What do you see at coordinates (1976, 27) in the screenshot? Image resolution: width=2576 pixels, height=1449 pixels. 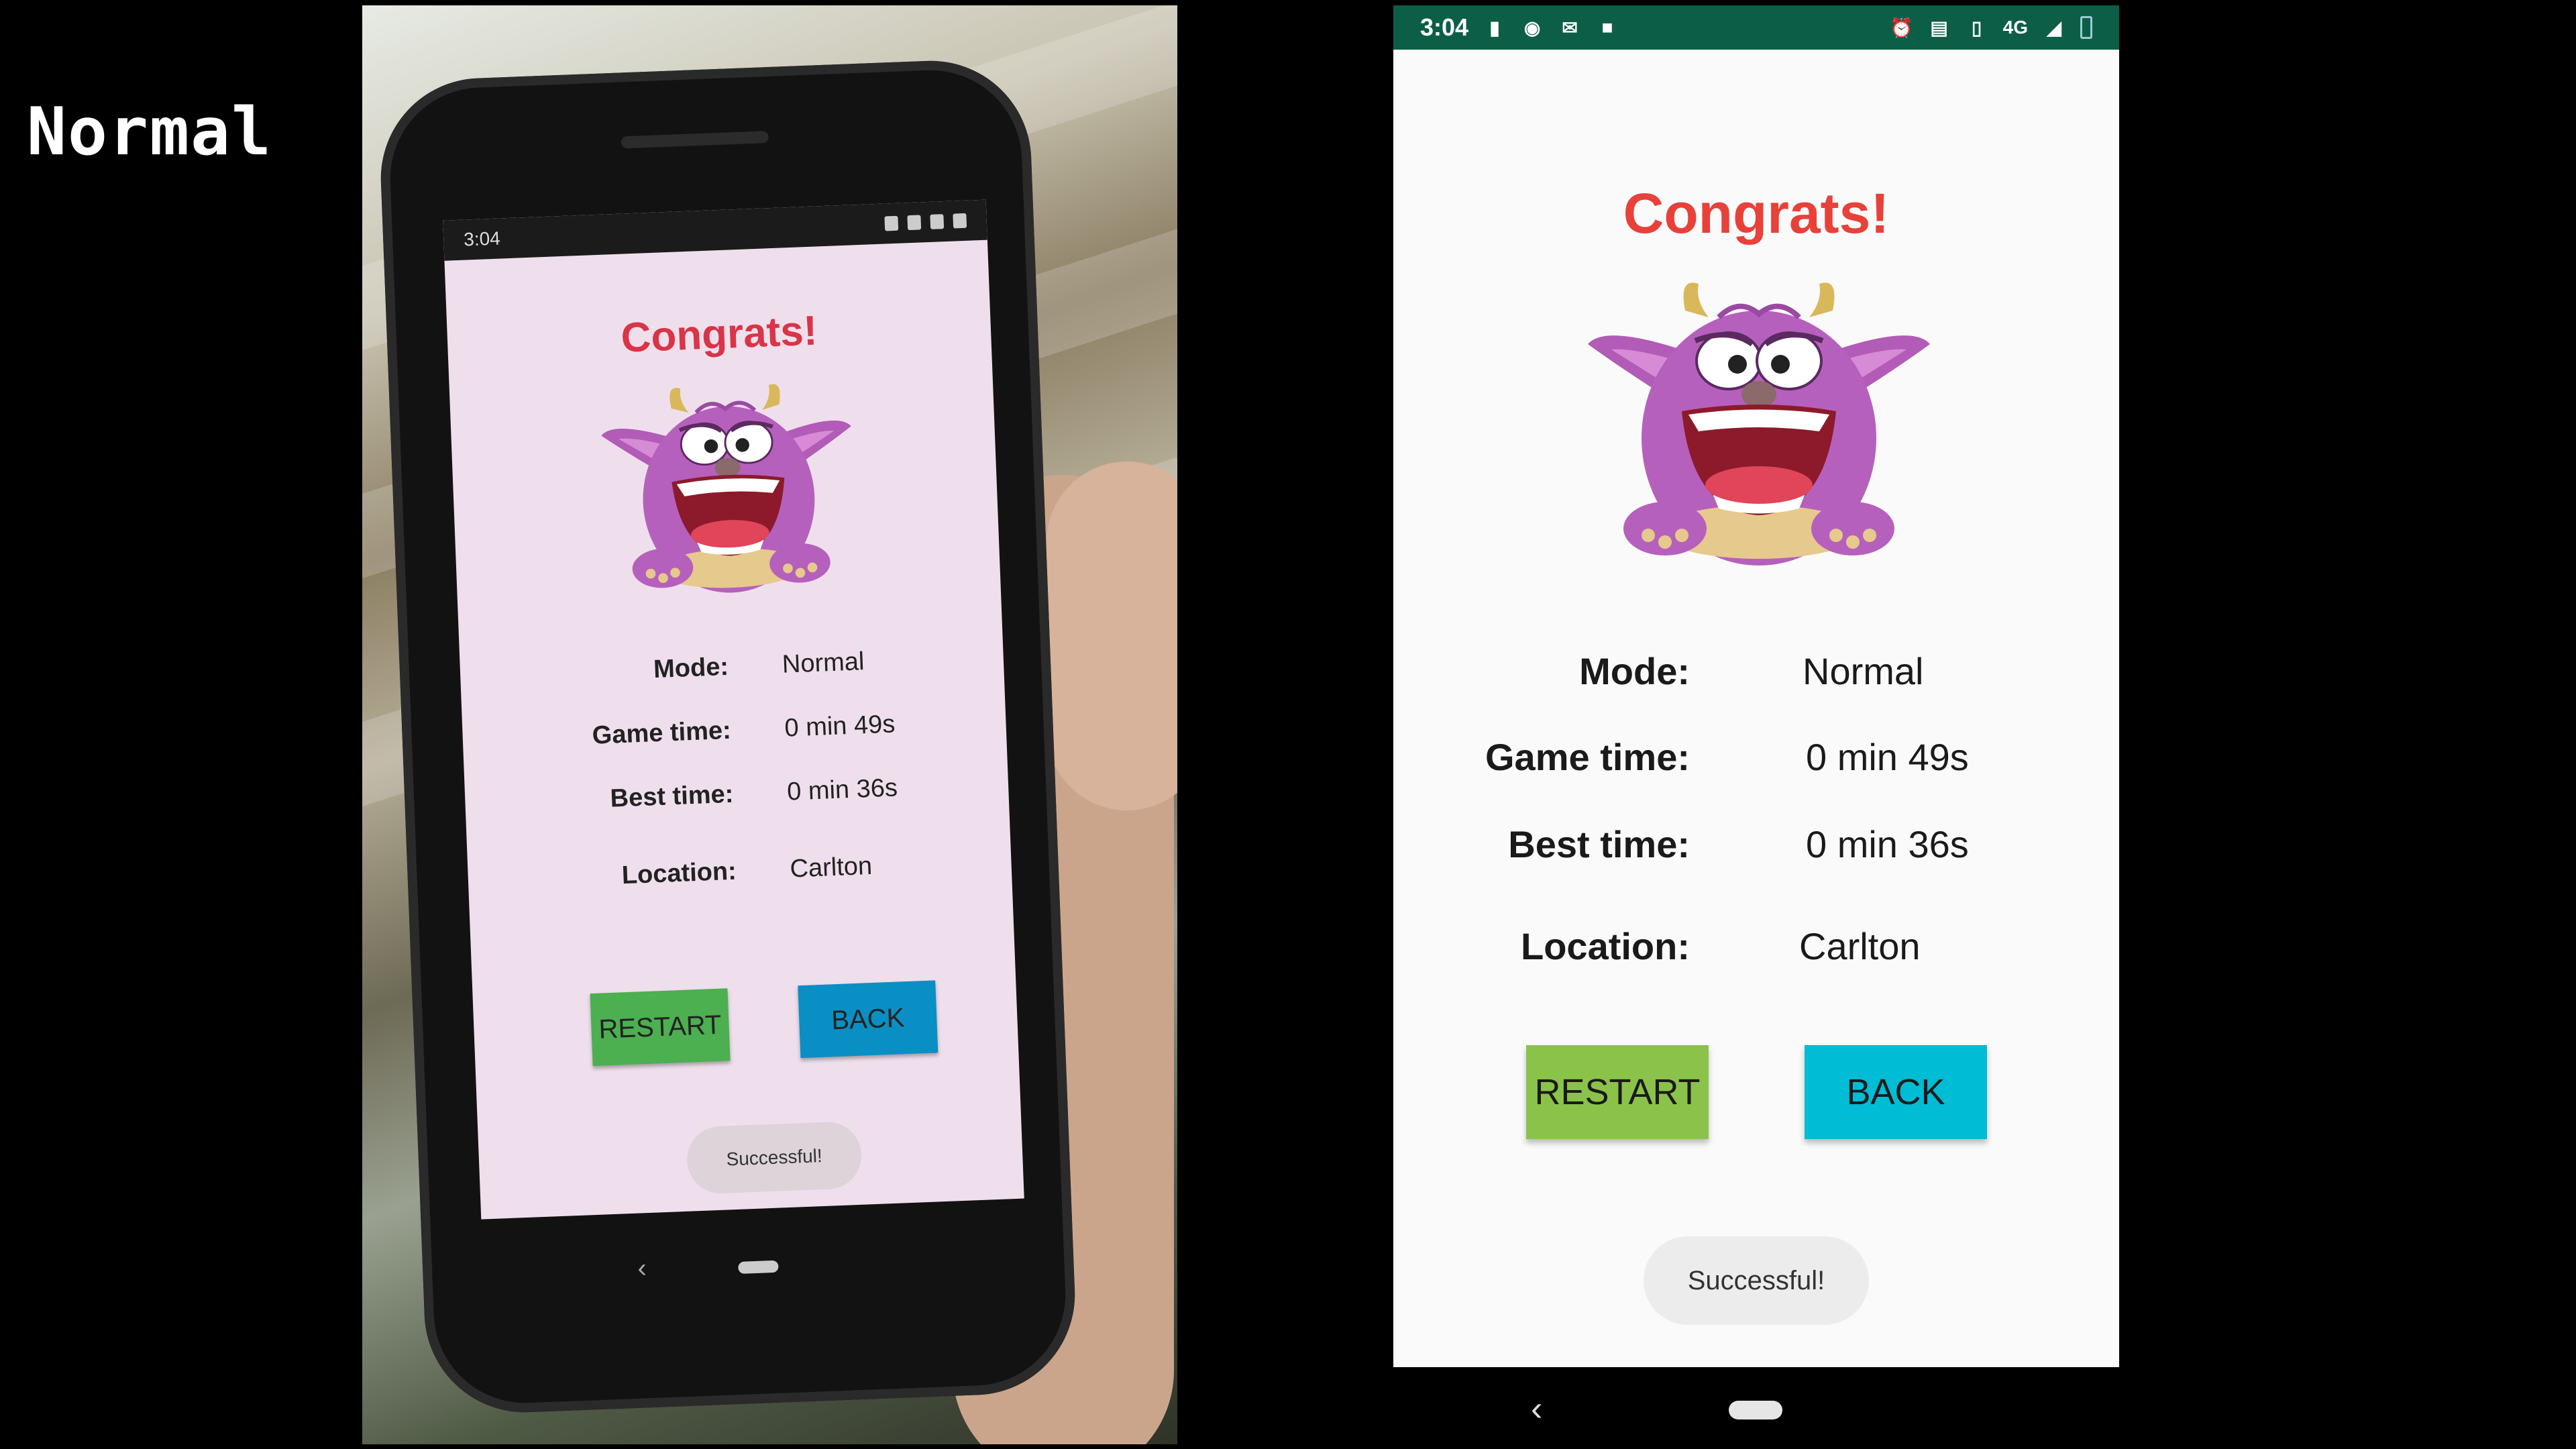 I see `vibrate-icon: ▯` at bounding box center [1976, 27].